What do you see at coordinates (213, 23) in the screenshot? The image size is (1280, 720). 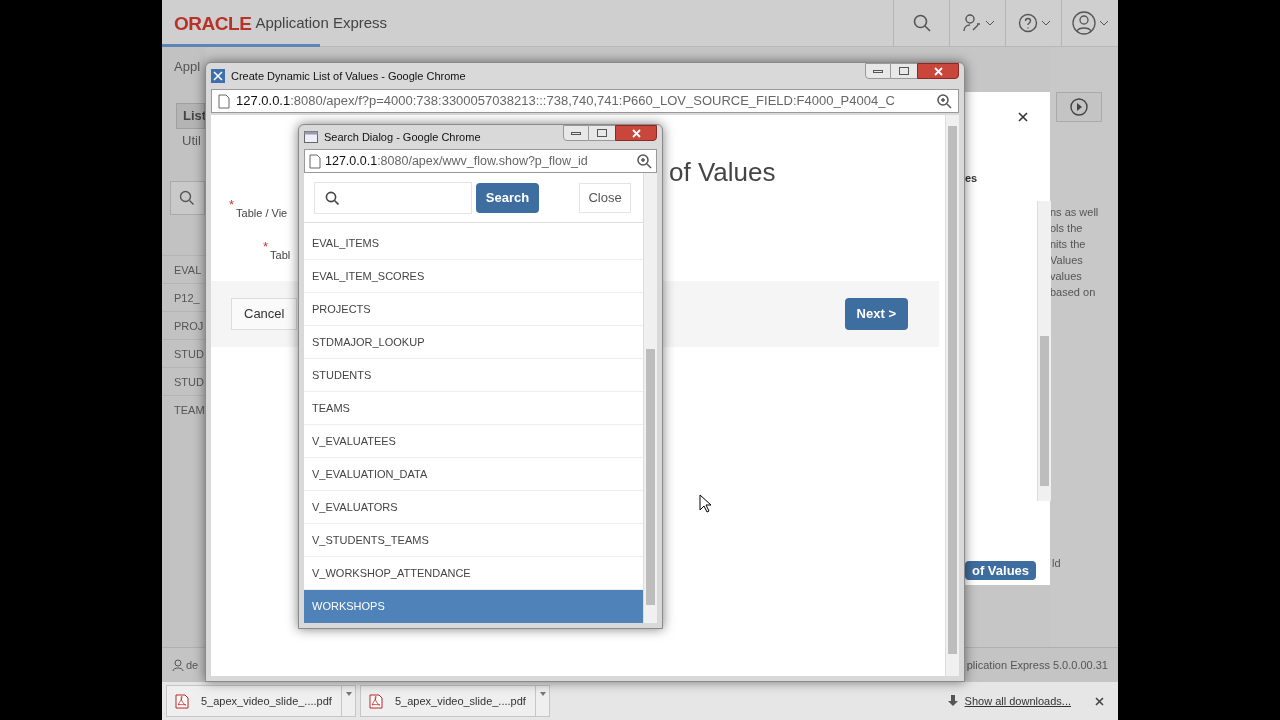 I see `oracle-logo: ORACLE` at bounding box center [213, 23].